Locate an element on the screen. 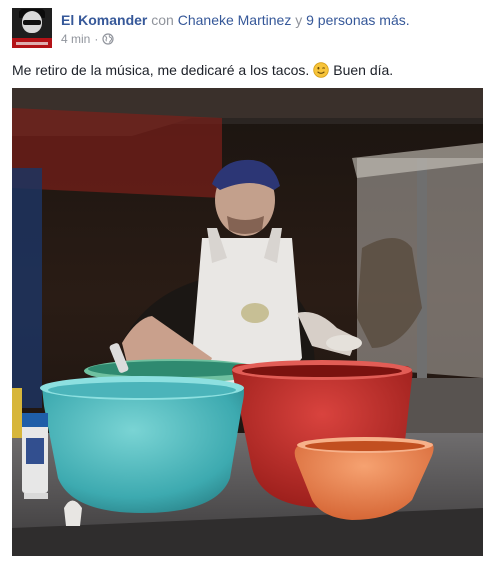 The height and width of the screenshot is (566, 495). post-meta: 4 min · is located at coordinates (87, 39).